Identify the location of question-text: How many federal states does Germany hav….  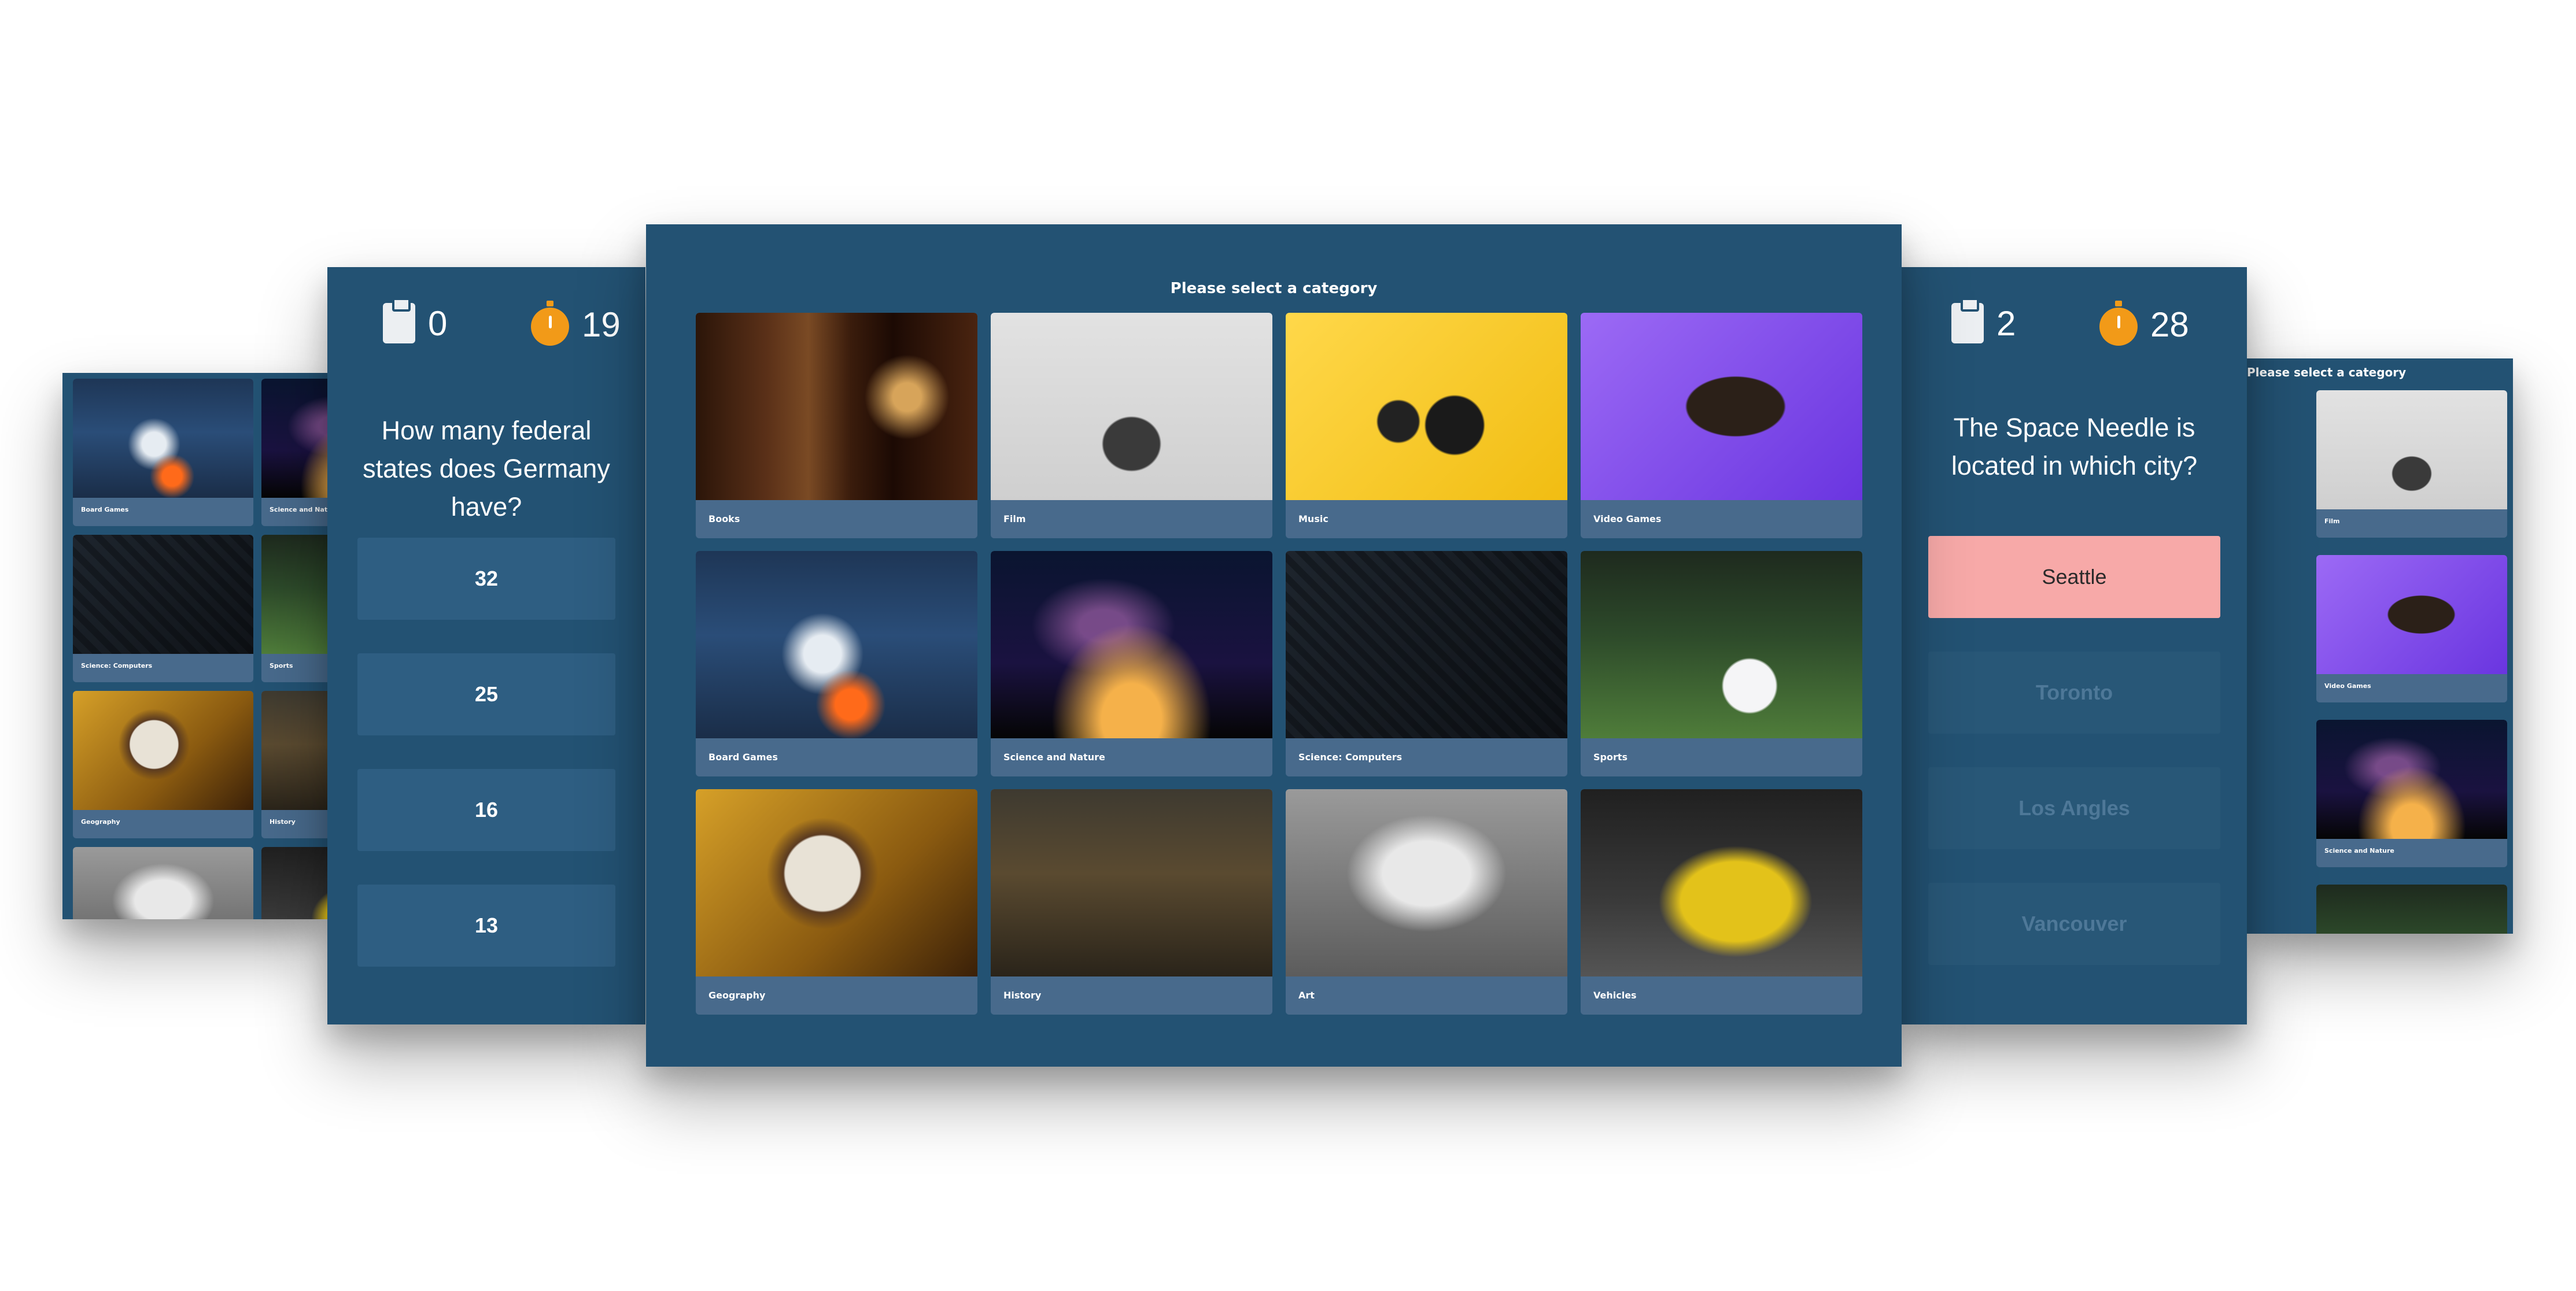
(486, 469).